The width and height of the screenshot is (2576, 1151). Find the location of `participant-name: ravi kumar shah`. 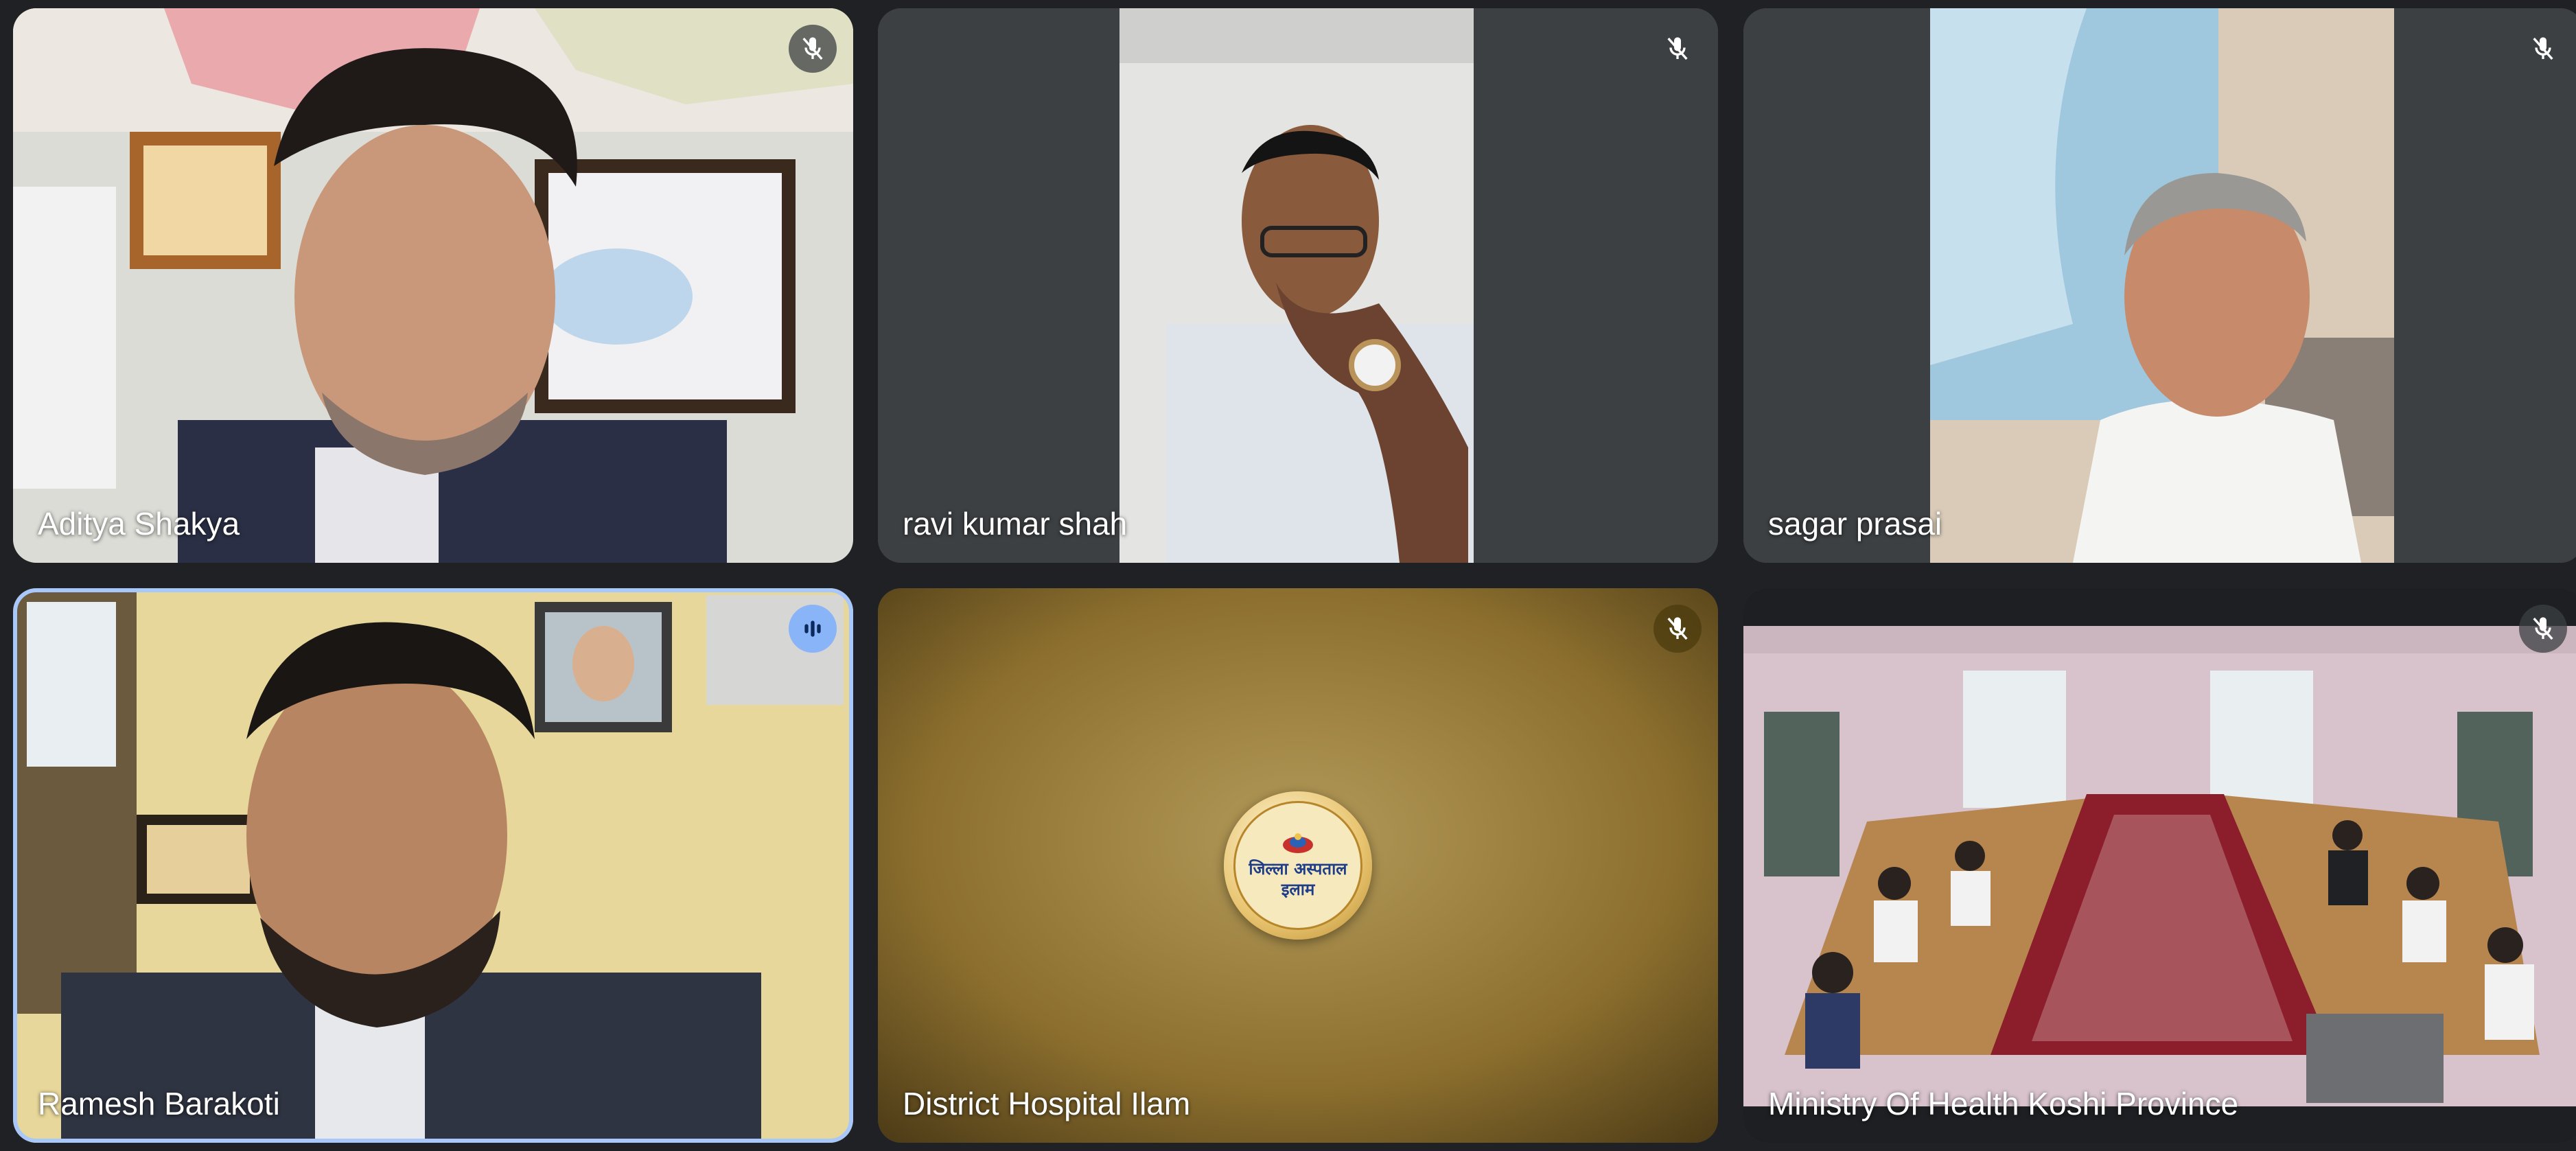

participant-name: ravi kumar shah is located at coordinates (1016, 524).